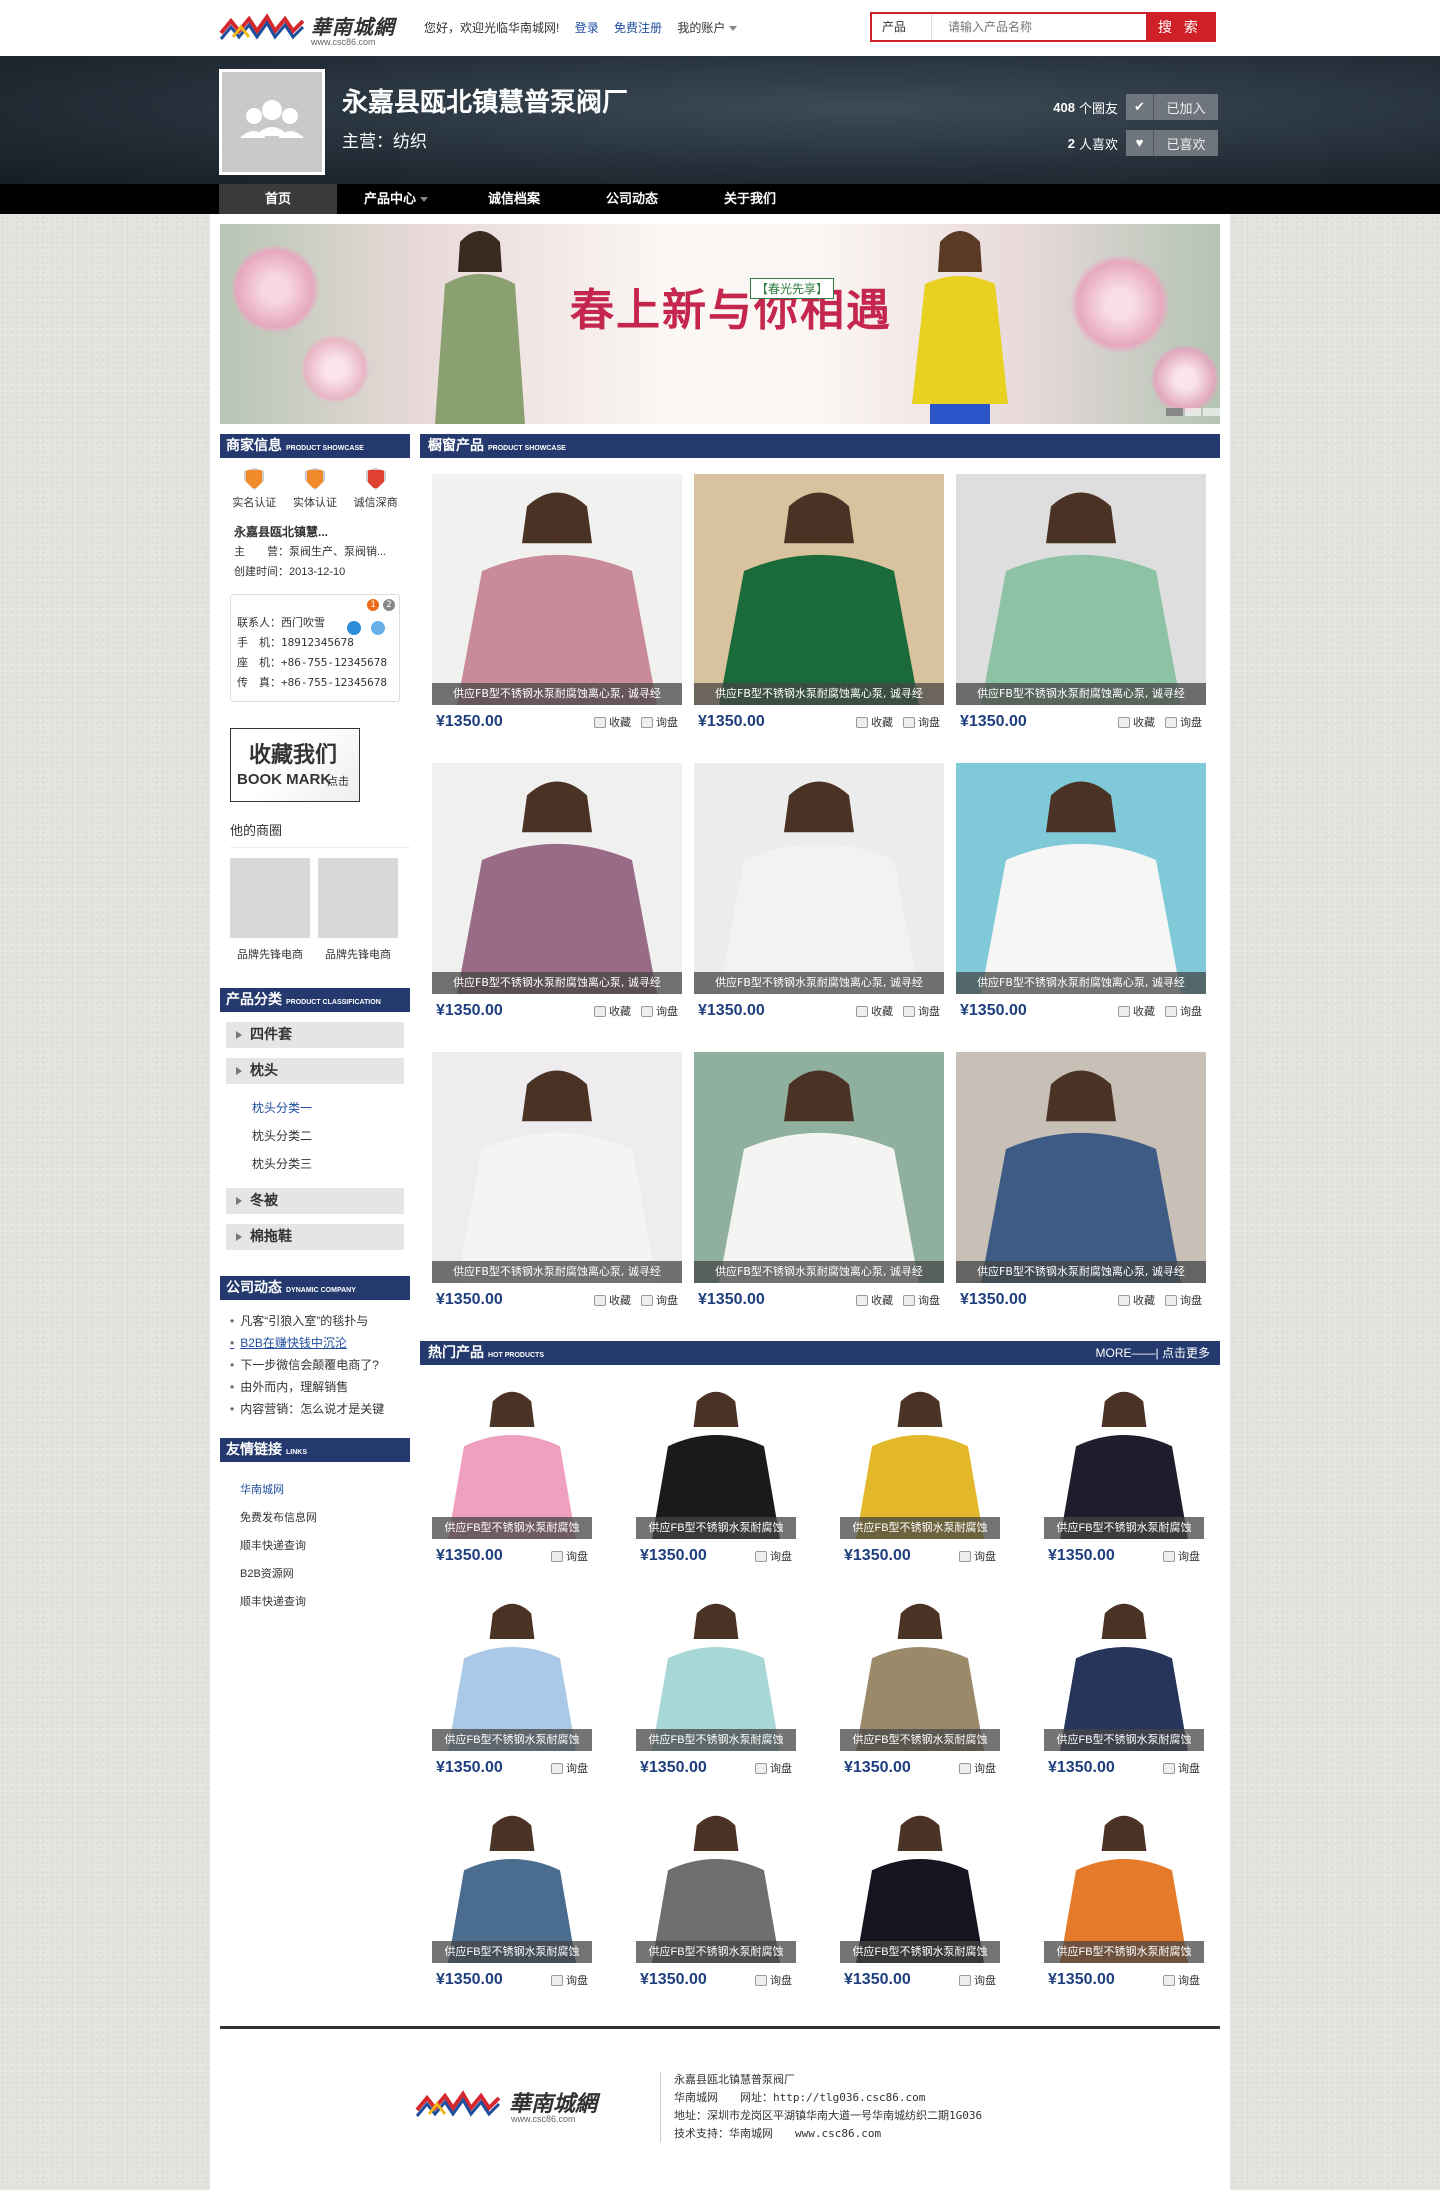 The image size is (1440, 2190). What do you see at coordinates (315, 489) in the screenshot?
I see `cert-entity: 实体认证` at bounding box center [315, 489].